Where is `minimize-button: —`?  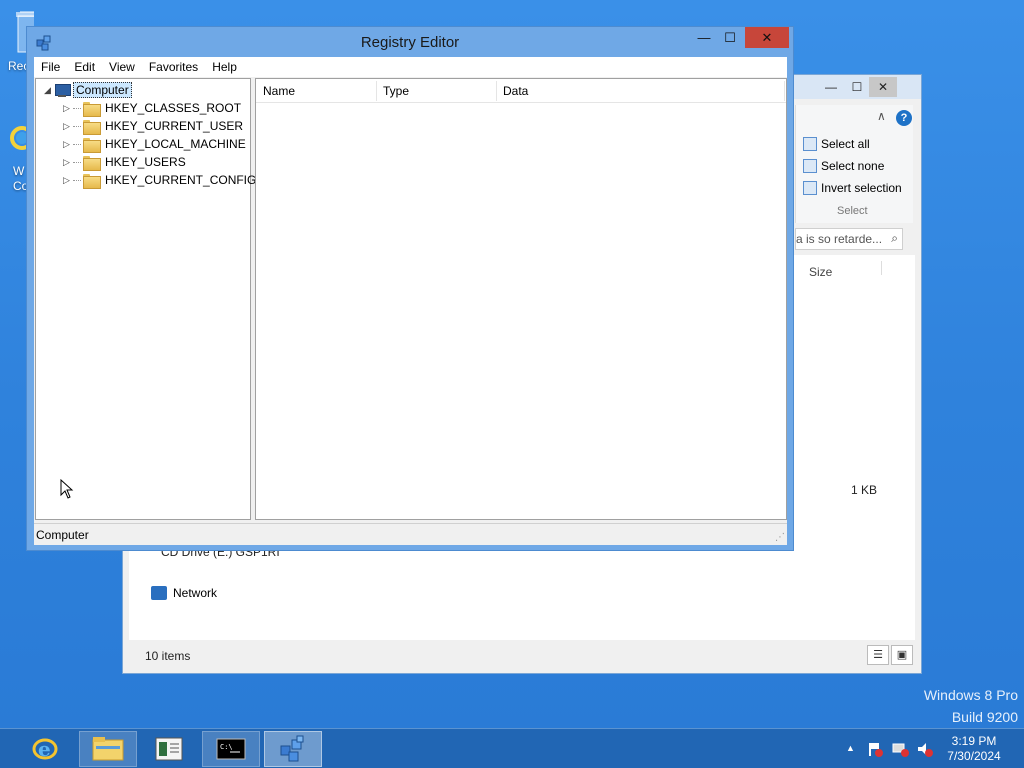 minimize-button: — is located at coordinates (704, 37).